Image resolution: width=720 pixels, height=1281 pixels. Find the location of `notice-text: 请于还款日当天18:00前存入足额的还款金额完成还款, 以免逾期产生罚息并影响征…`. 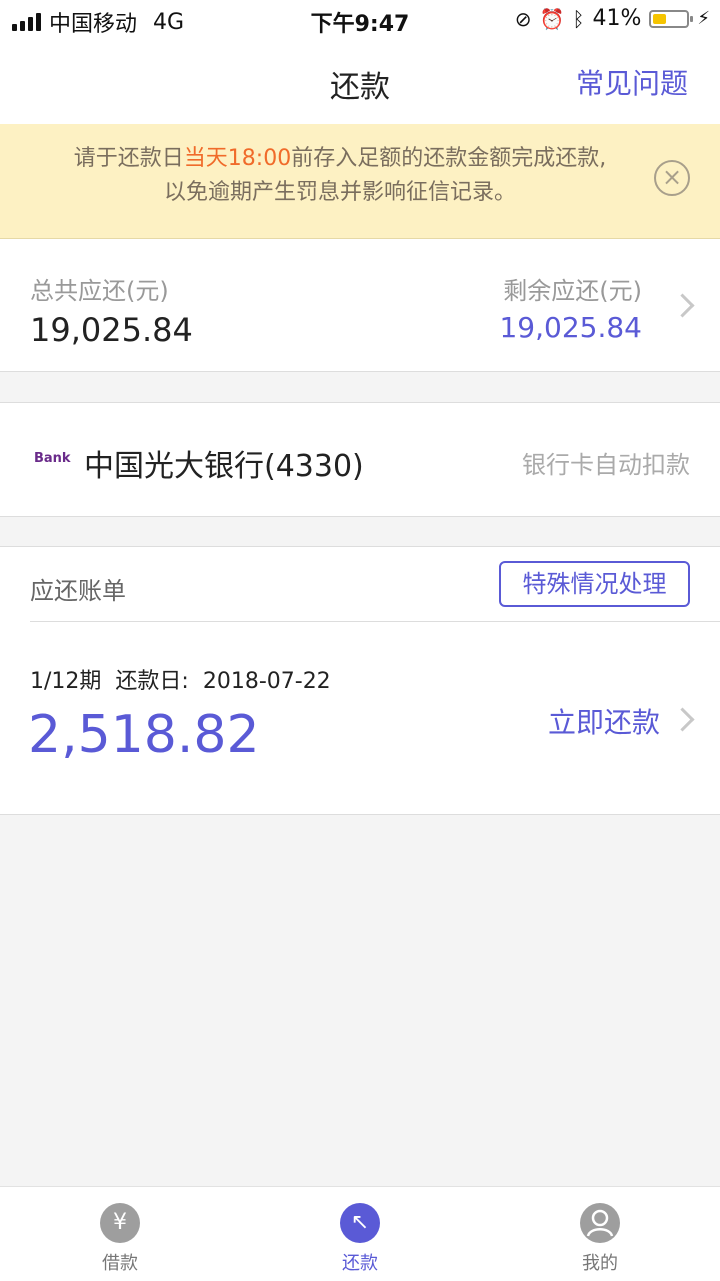

notice-text: 请于还款日当天18:00前存入足额的还款金额完成还款, 以免逾期产生罚息并影响征… is located at coordinates (340, 176).